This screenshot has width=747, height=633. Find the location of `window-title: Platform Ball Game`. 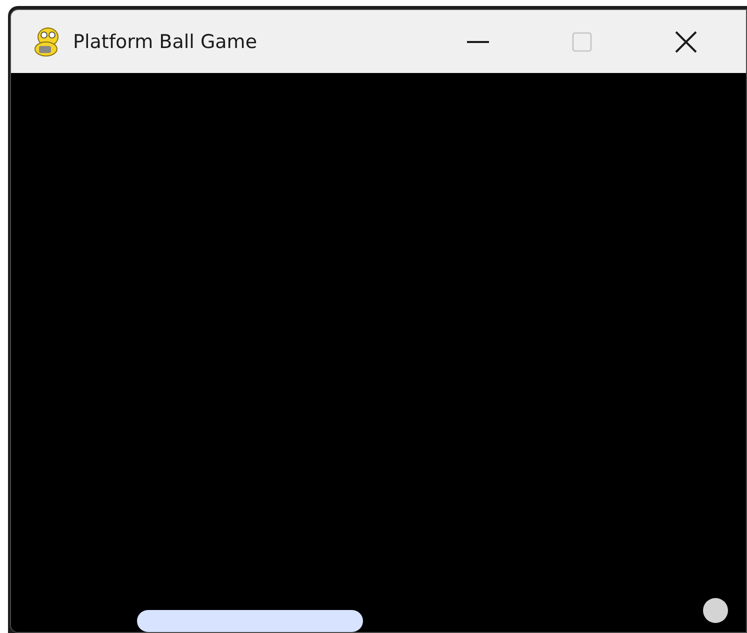

window-title: Platform Ball Game is located at coordinates (165, 41).